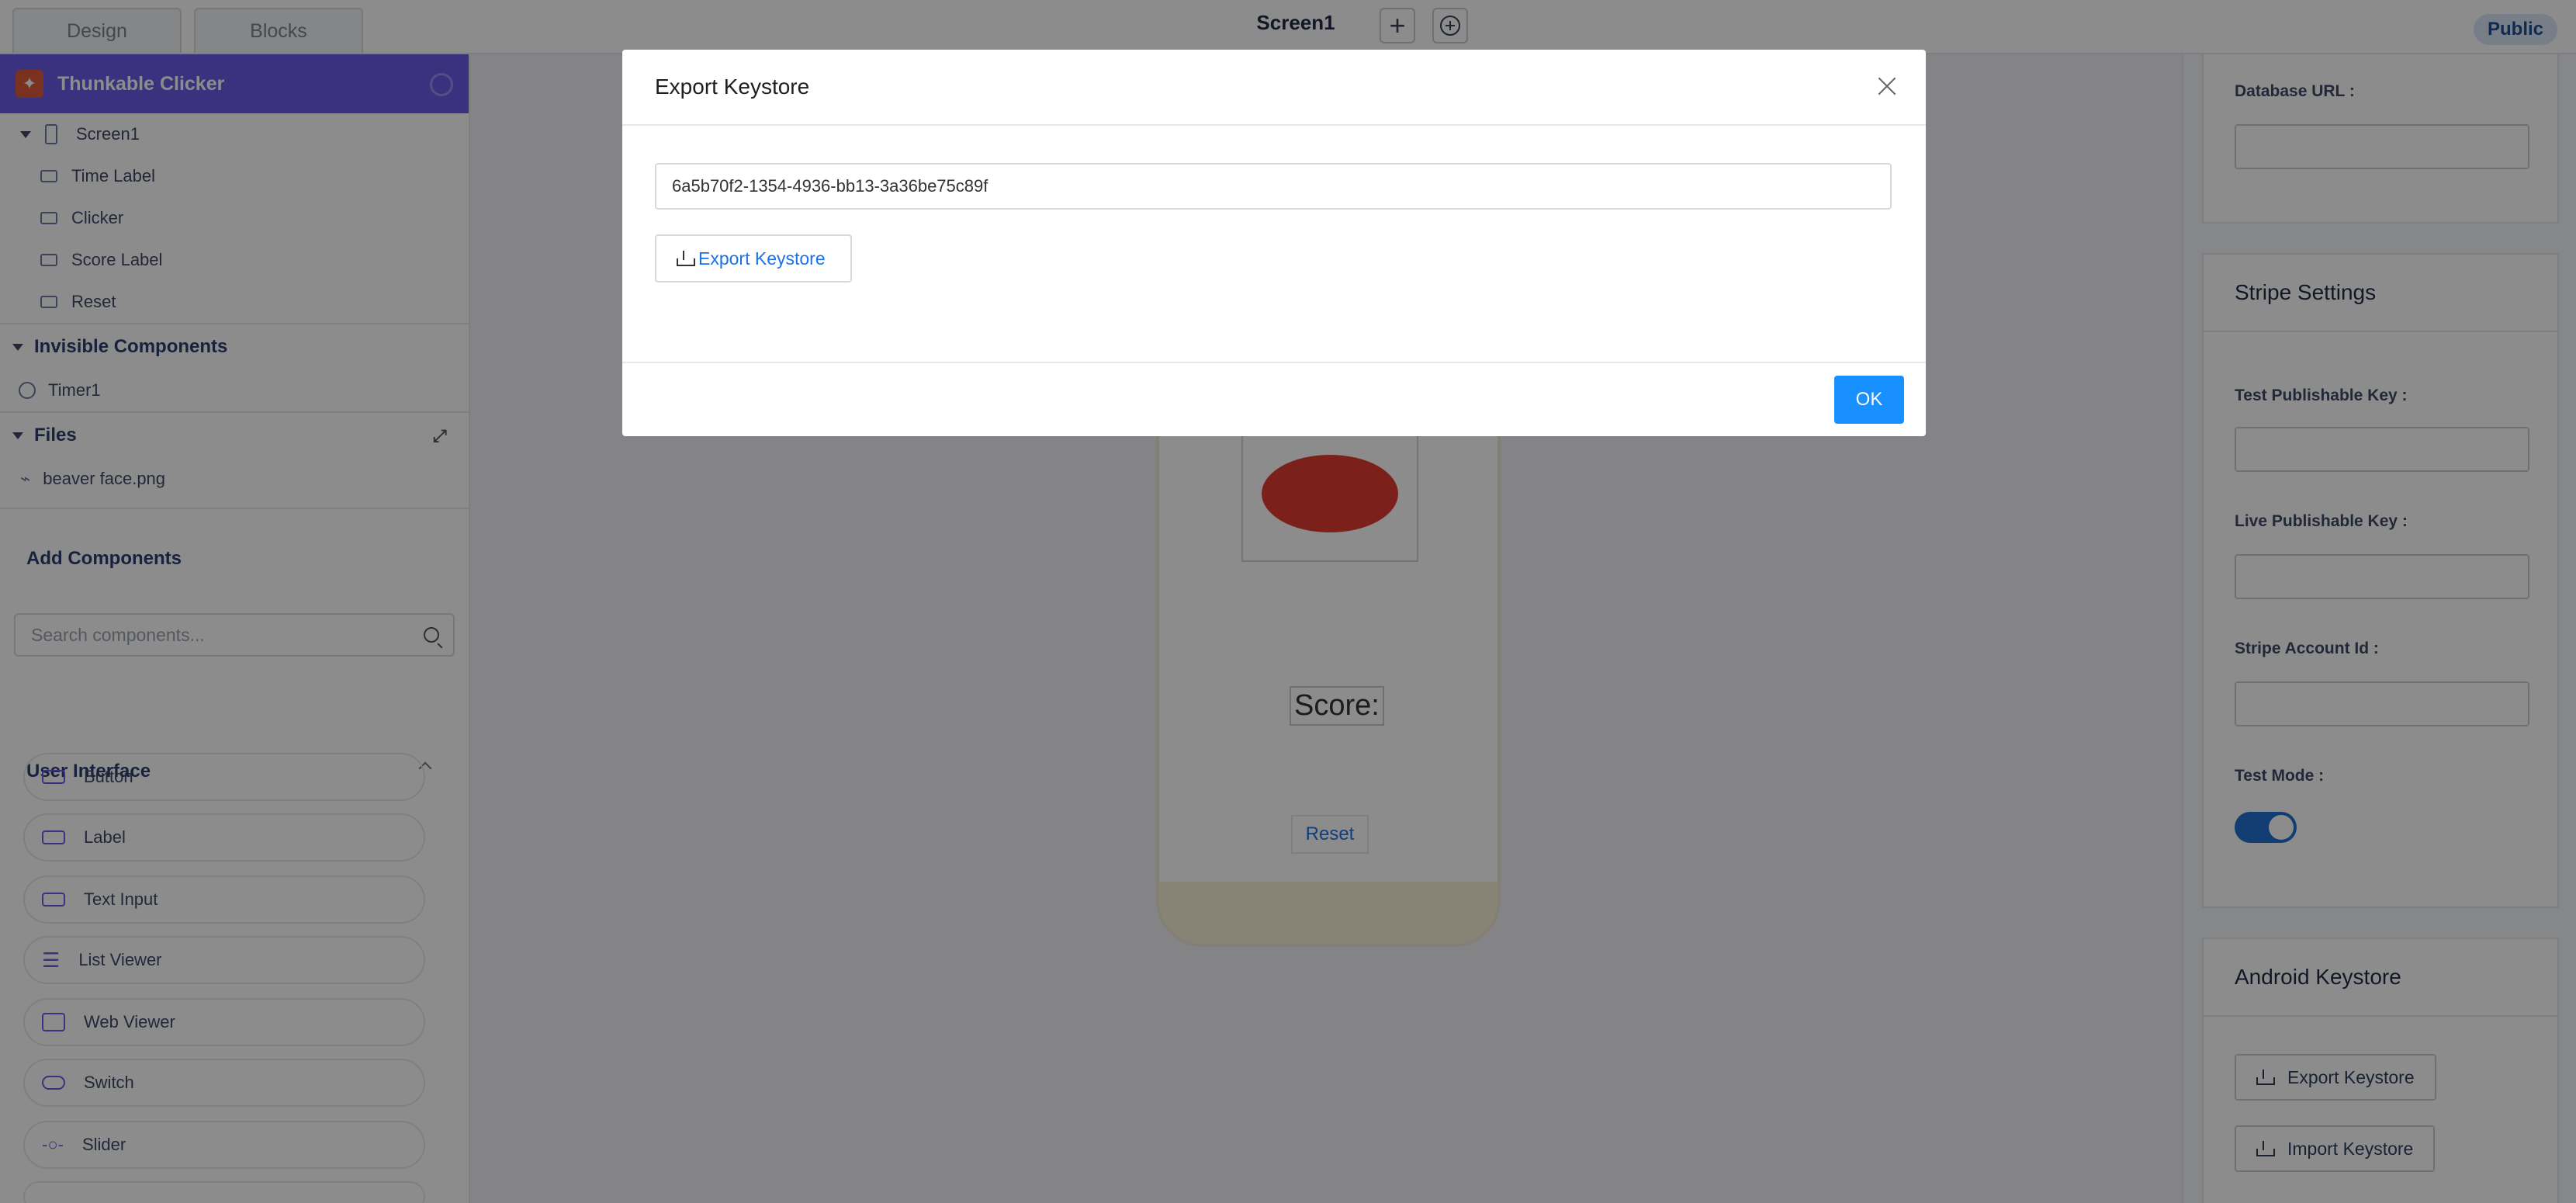 The width and height of the screenshot is (2576, 1203). Describe the element at coordinates (1869, 400) in the screenshot. I see `ok-button: OK` at that location.